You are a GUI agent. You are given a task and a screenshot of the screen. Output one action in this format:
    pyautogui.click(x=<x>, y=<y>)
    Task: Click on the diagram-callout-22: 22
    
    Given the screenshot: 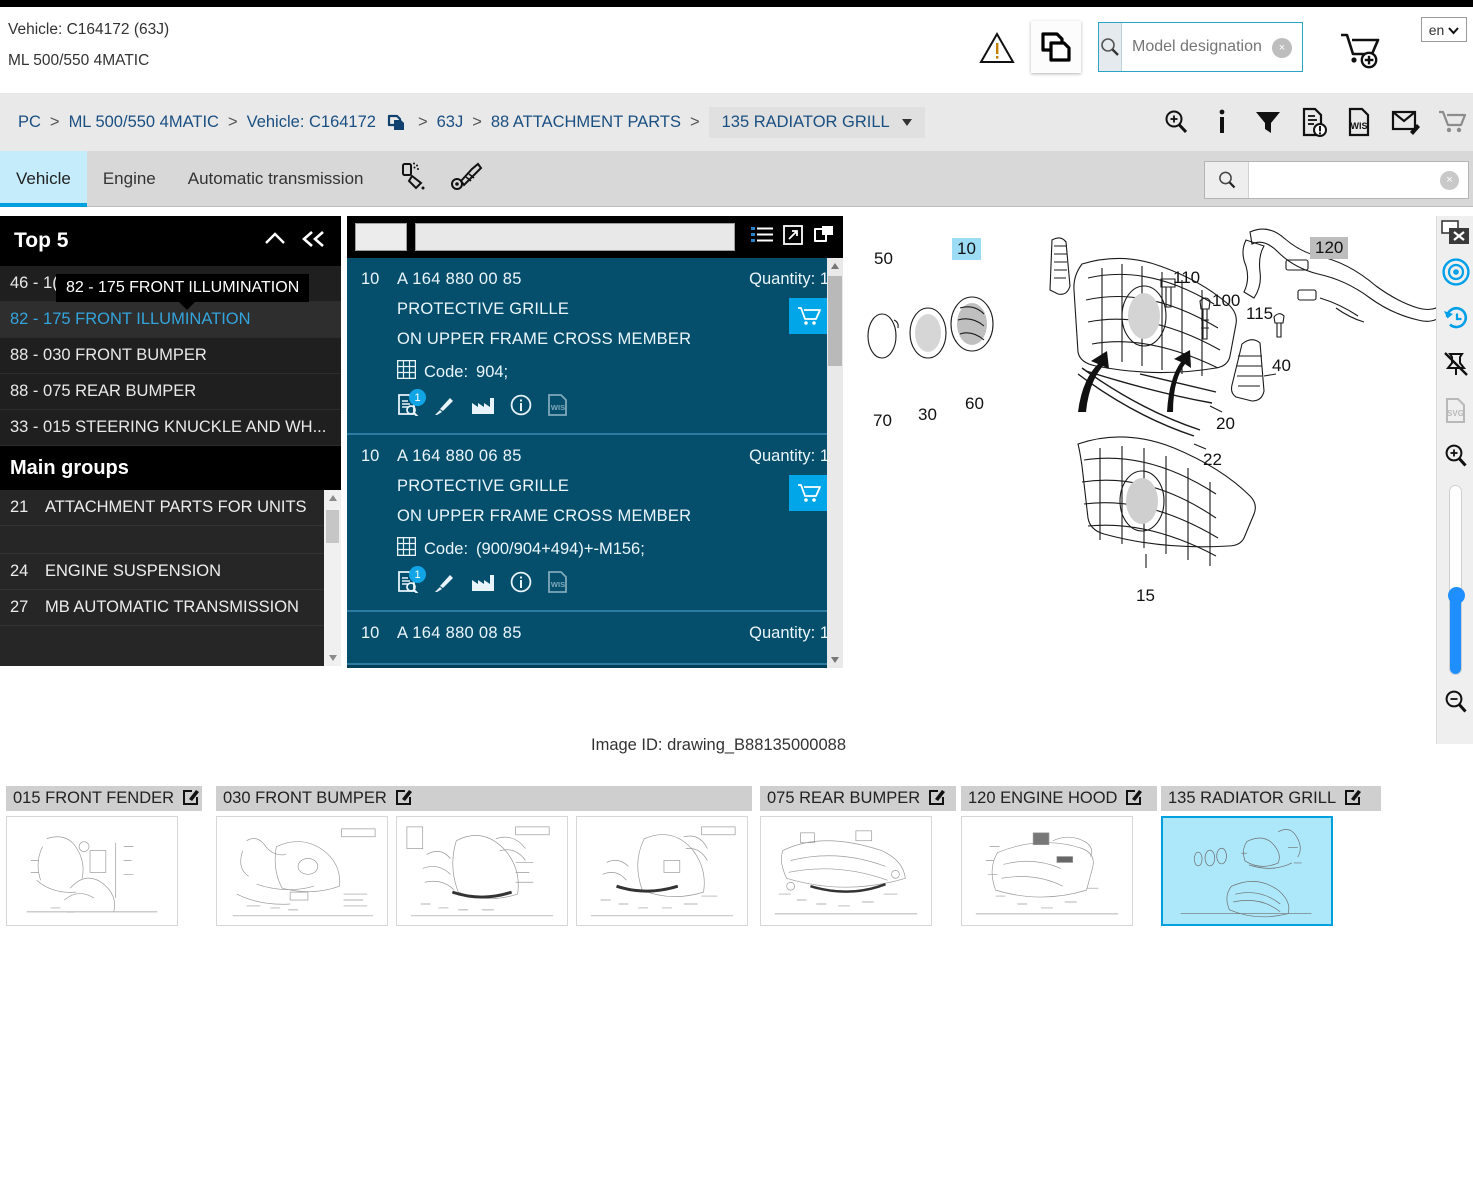 What is the action you would take?
    pyautogui.click(x=1212, y=460)
    